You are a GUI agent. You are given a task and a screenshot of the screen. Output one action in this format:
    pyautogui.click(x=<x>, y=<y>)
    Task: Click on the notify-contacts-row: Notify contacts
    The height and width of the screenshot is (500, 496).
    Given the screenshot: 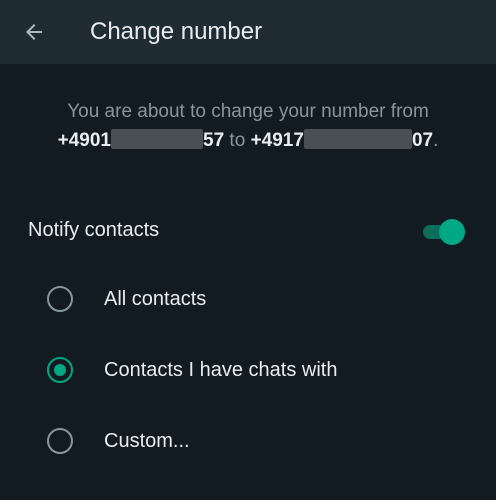 What is the action you would take?
    pyautogui.click(x=248, y=230)
    